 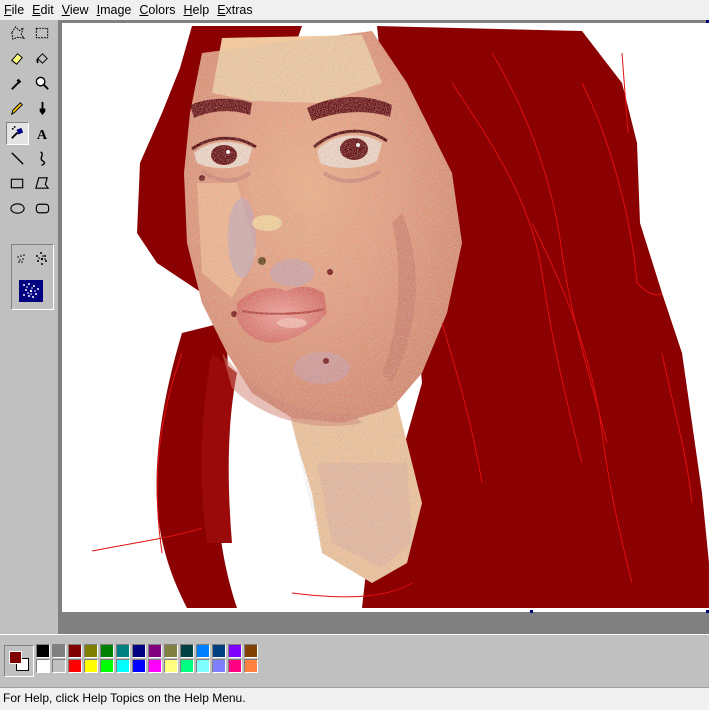 I want to click on polygon-icon, so click(x=42, y=183).